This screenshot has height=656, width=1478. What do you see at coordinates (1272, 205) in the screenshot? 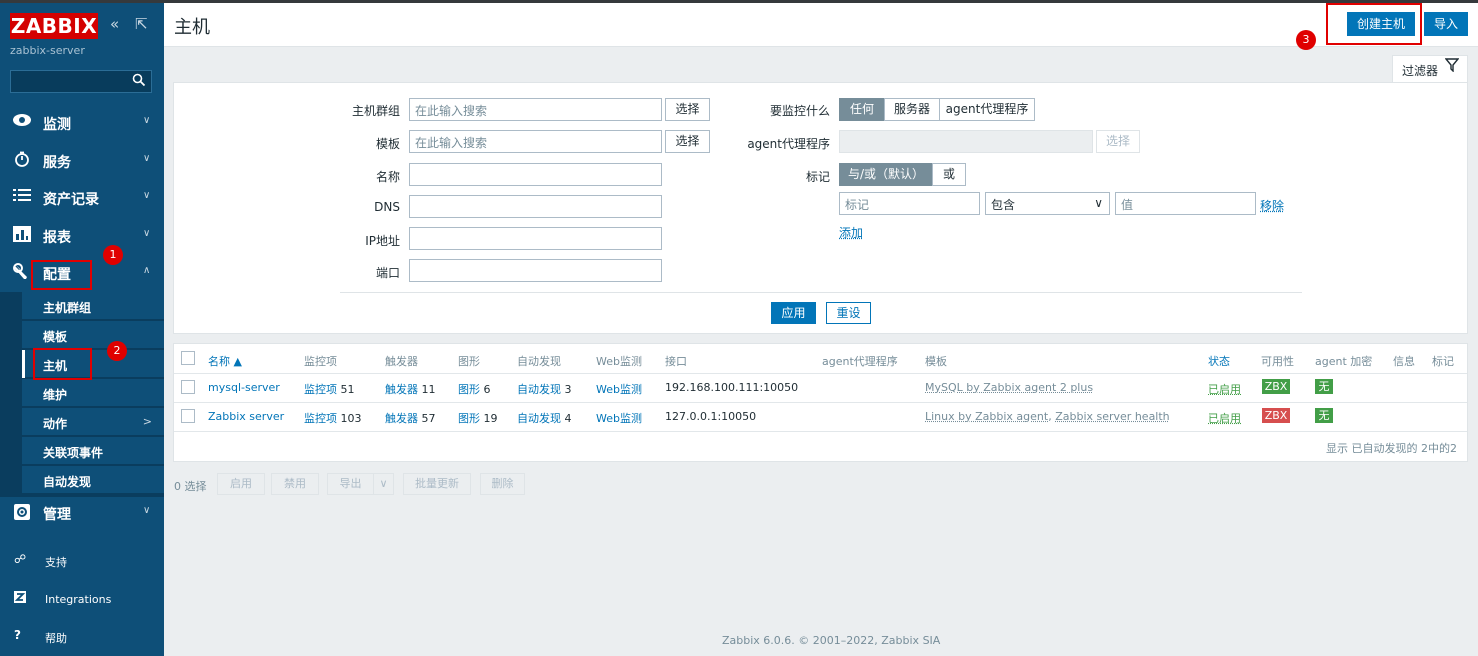
I see `remove-tag-link: 移除` at bounding box center [1272, 205].